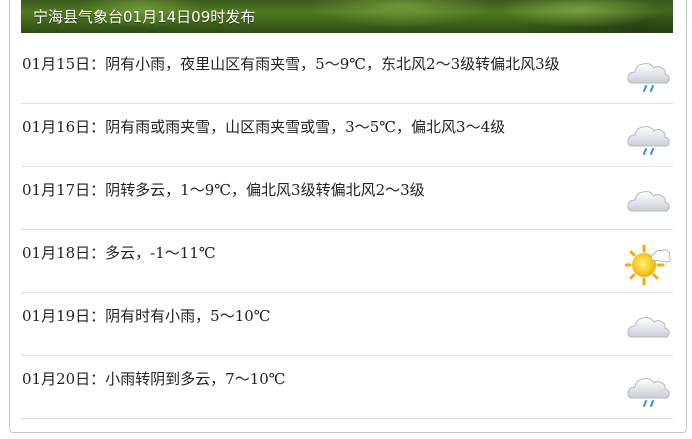 The image size is (692, 439). What do you see at coordinates (291, 64) in the screenshot?
I see `forecast-text: 01月15日：阴有小雨，夜里山区有雨夹雪，5～9℃，东北风2～3级转偏北风3级` at bounding box center [291, 64].